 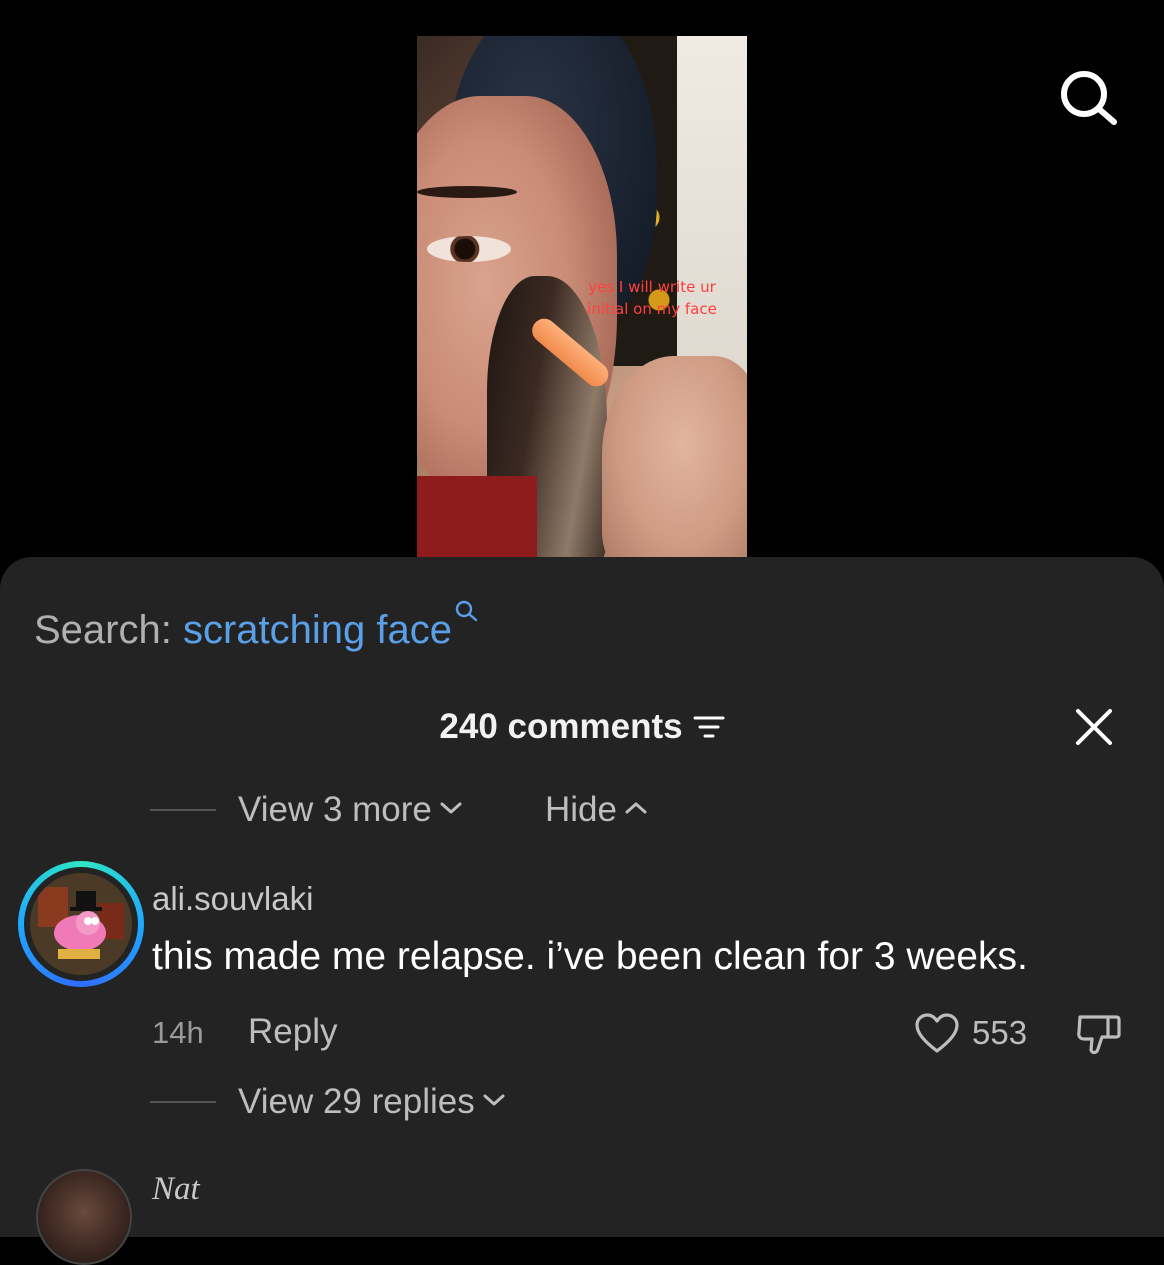 What do you see at coordinates (176, 1189) in the screenshot?
I see `comment-username: Nat` at bounding box center [176, 1189].